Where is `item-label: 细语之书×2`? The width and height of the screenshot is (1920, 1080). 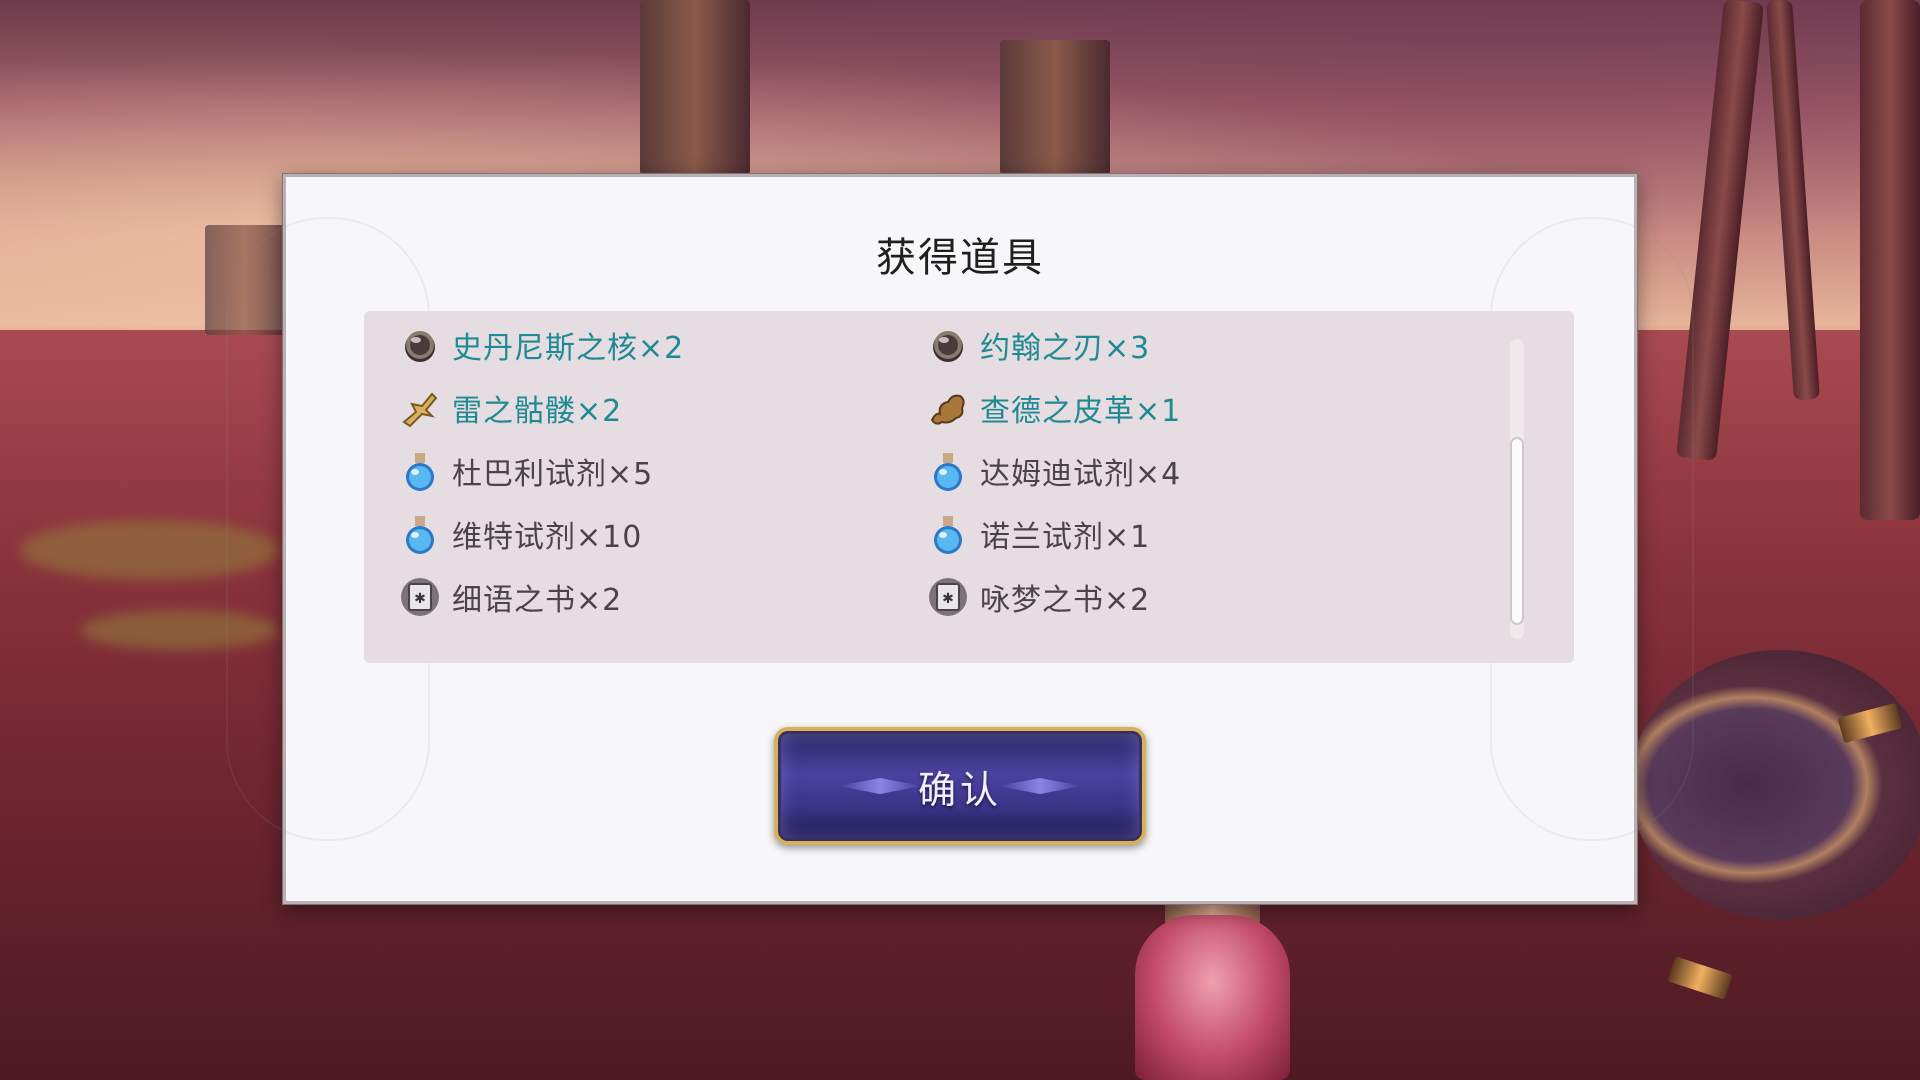 item-label: 细语之书×2 is located at coordinates (537, 600).